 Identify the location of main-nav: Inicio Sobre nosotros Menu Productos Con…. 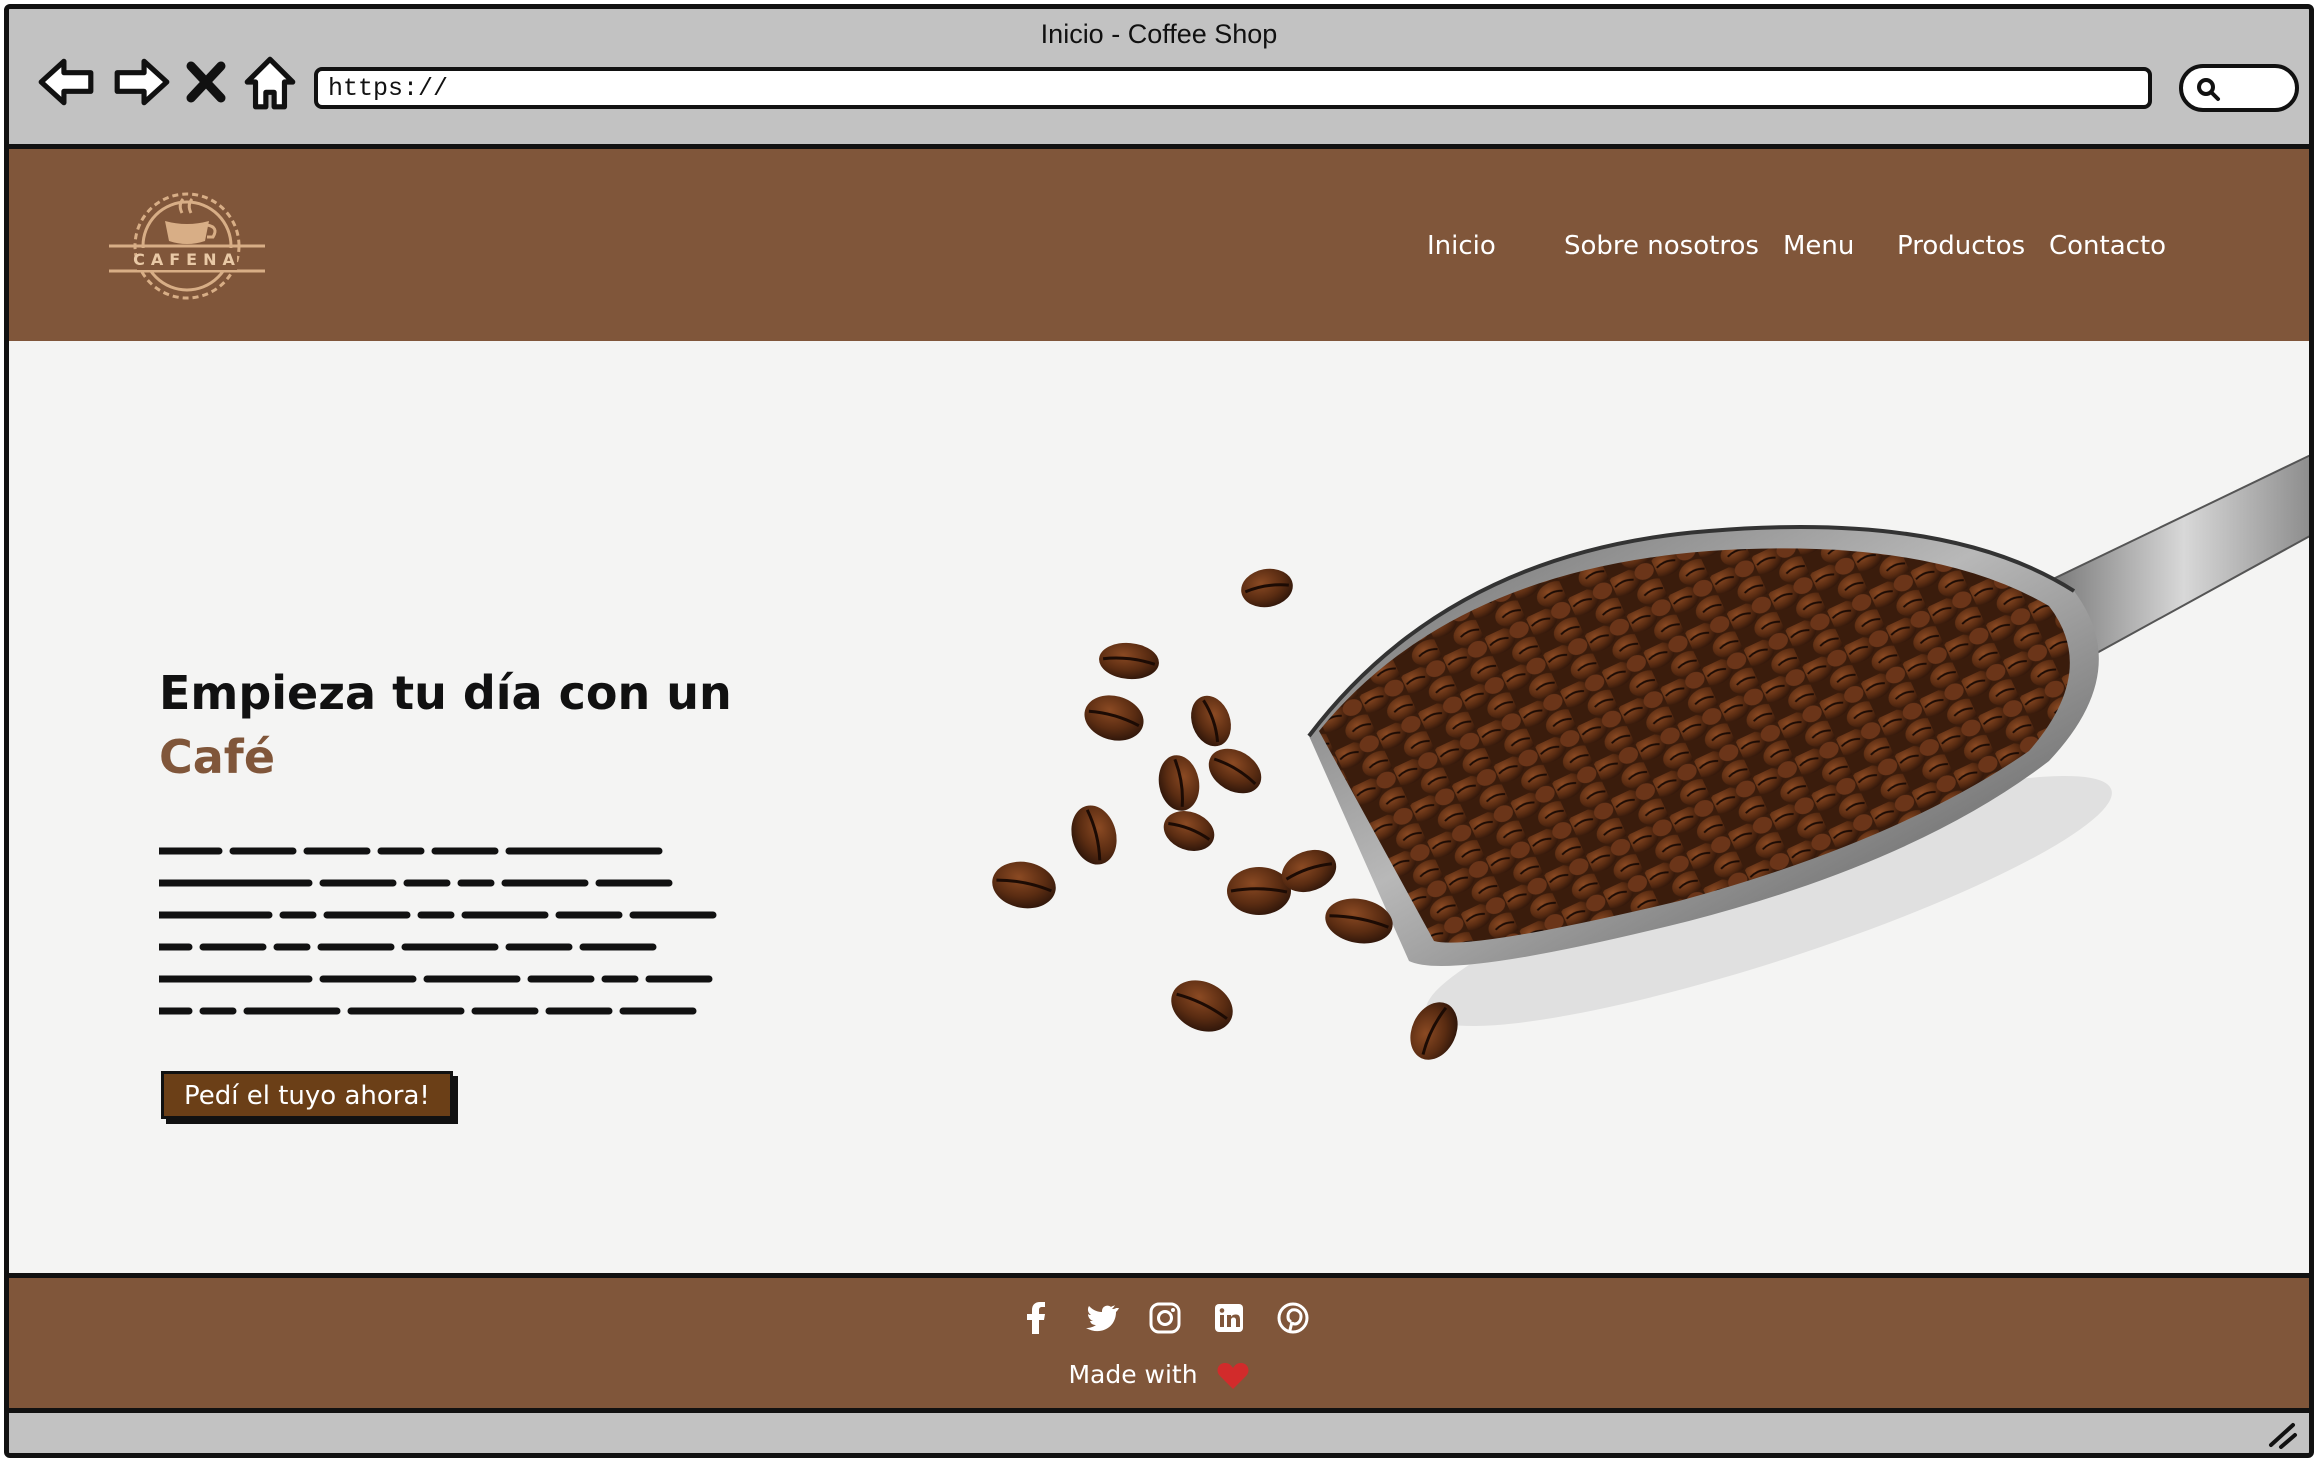
(1159, 251).